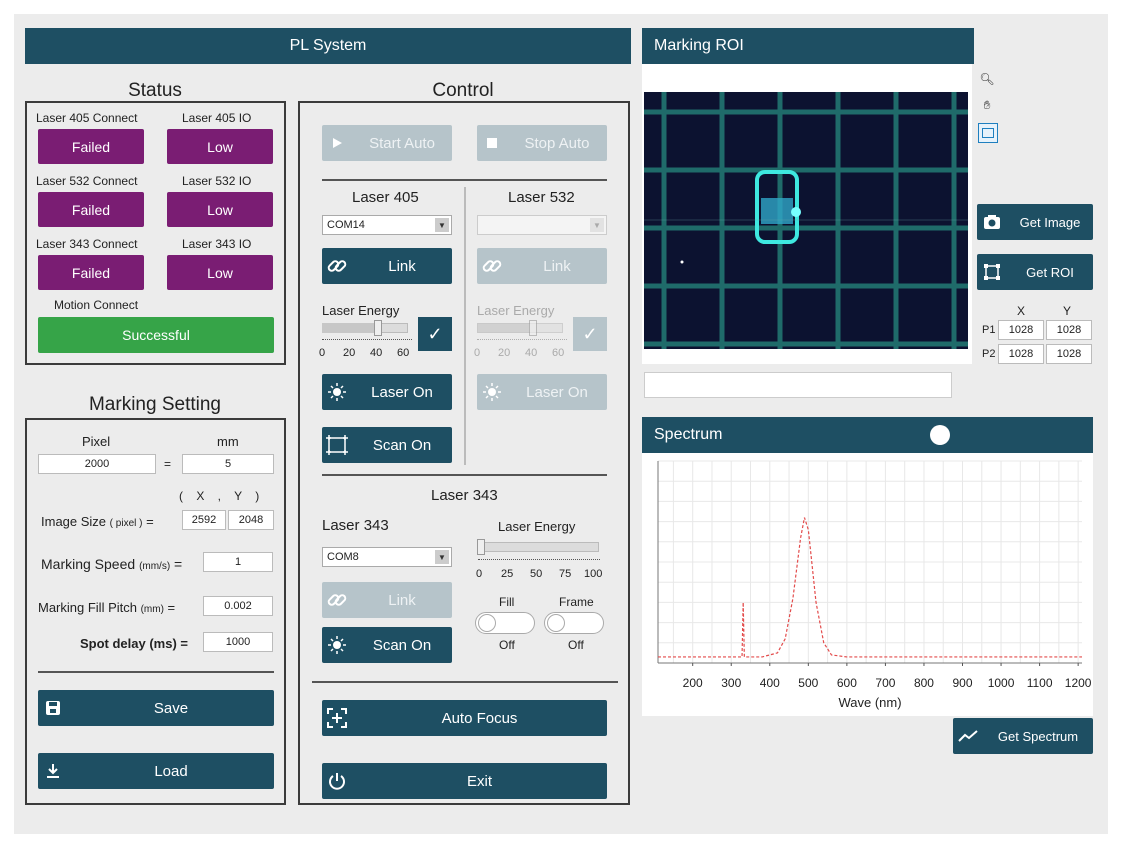  What do you see at coordinates (522, 341) in the screenshot?
I see `laser532-energy-ticks` at bounding box center [522, 341].